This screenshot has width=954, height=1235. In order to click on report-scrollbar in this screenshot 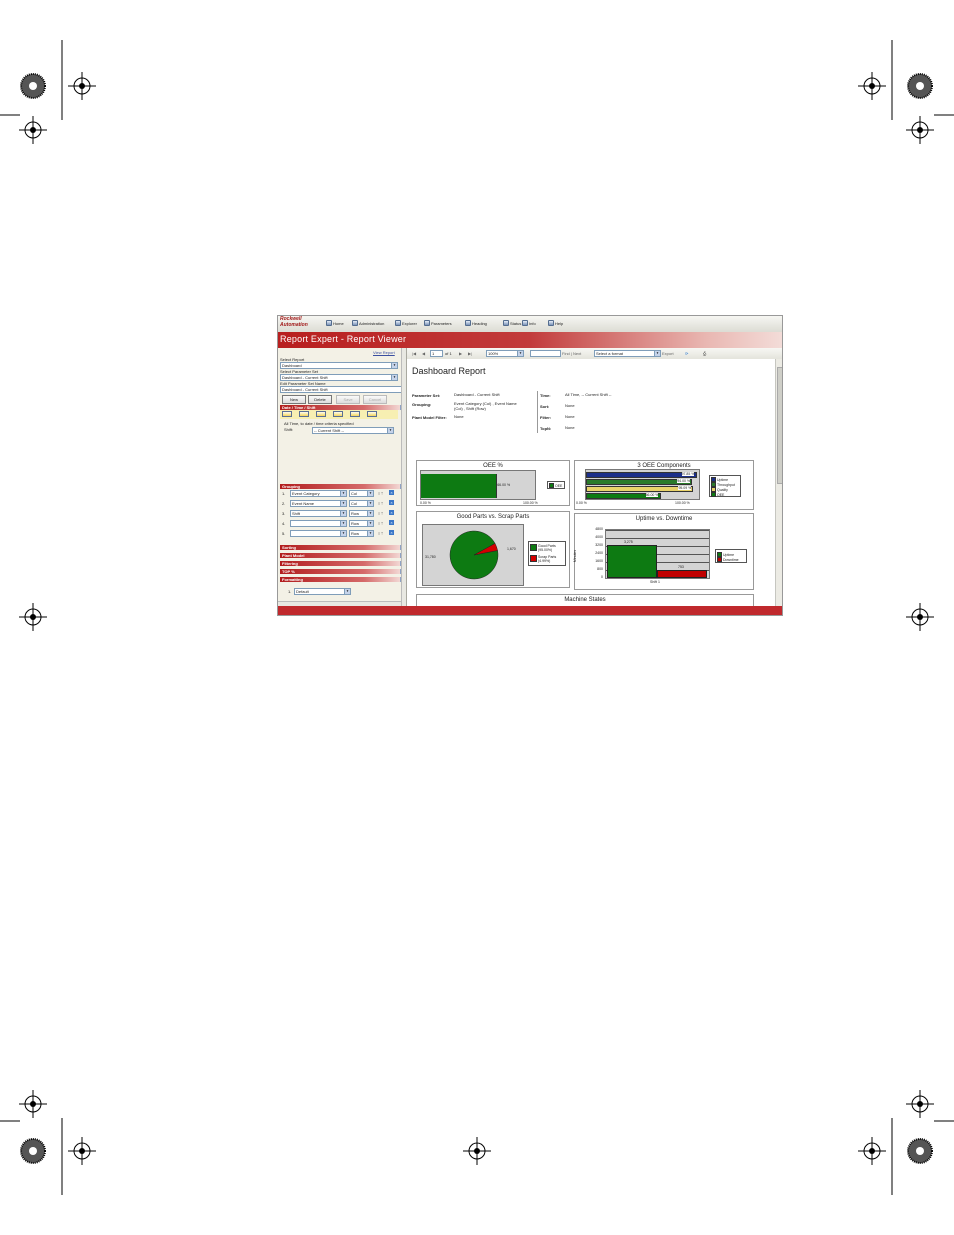, I will do `click(778, 482)`.